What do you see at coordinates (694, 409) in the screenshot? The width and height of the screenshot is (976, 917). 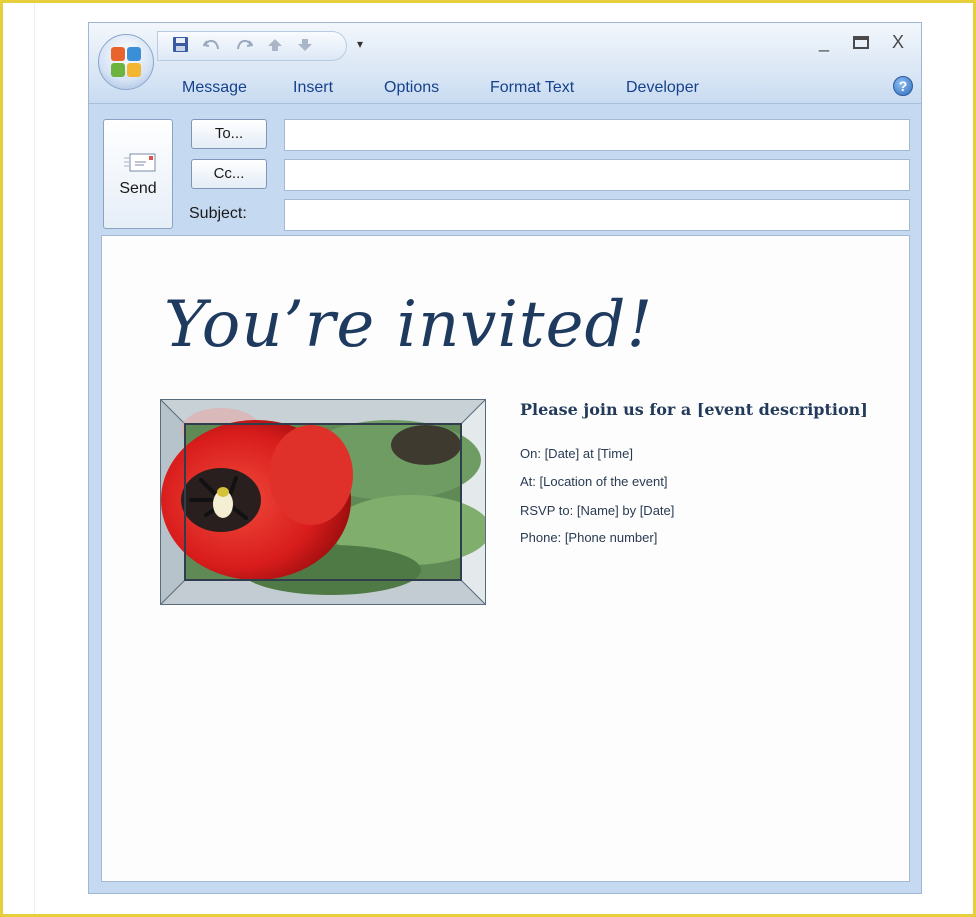 I see `event-title: Please join us for a [event description]` at bounding box center [694, 409].